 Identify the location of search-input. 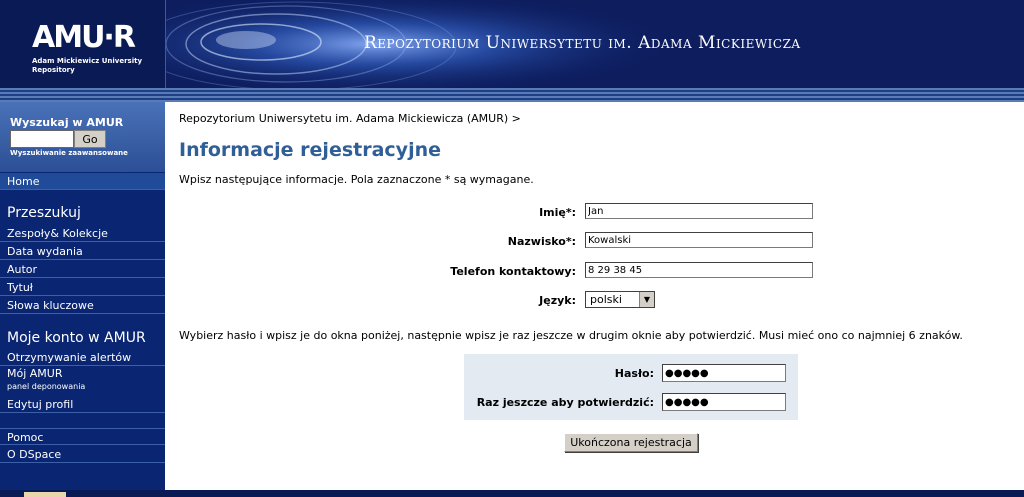
(42, 139).